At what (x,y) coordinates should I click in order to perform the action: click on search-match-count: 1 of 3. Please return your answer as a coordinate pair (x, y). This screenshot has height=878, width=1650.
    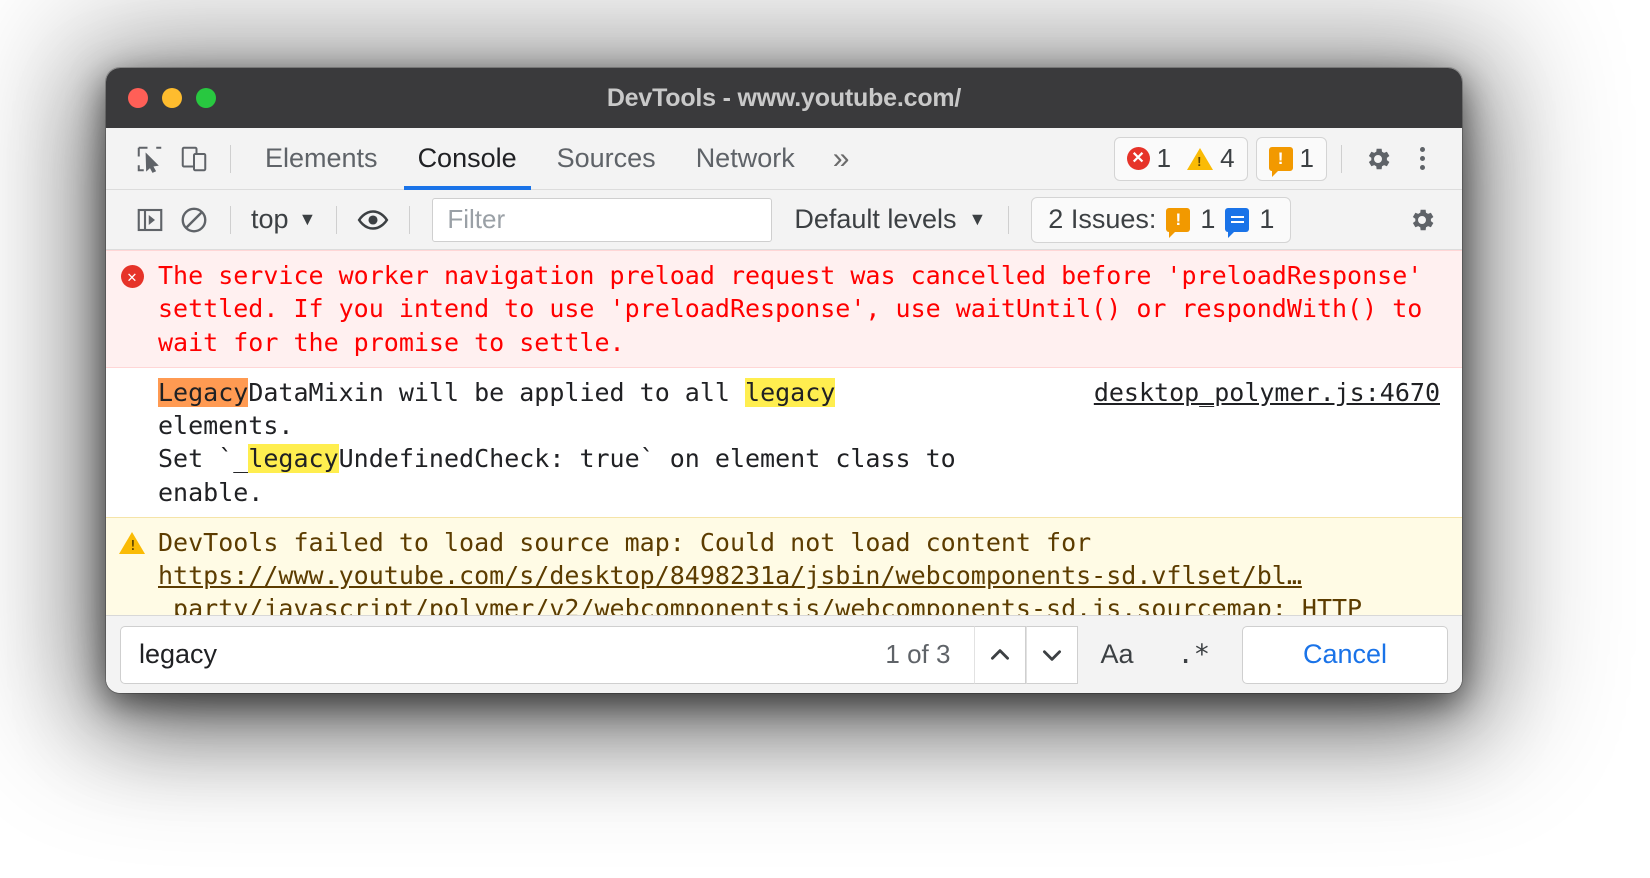
    Looking at the image, I should click on (918, 654).